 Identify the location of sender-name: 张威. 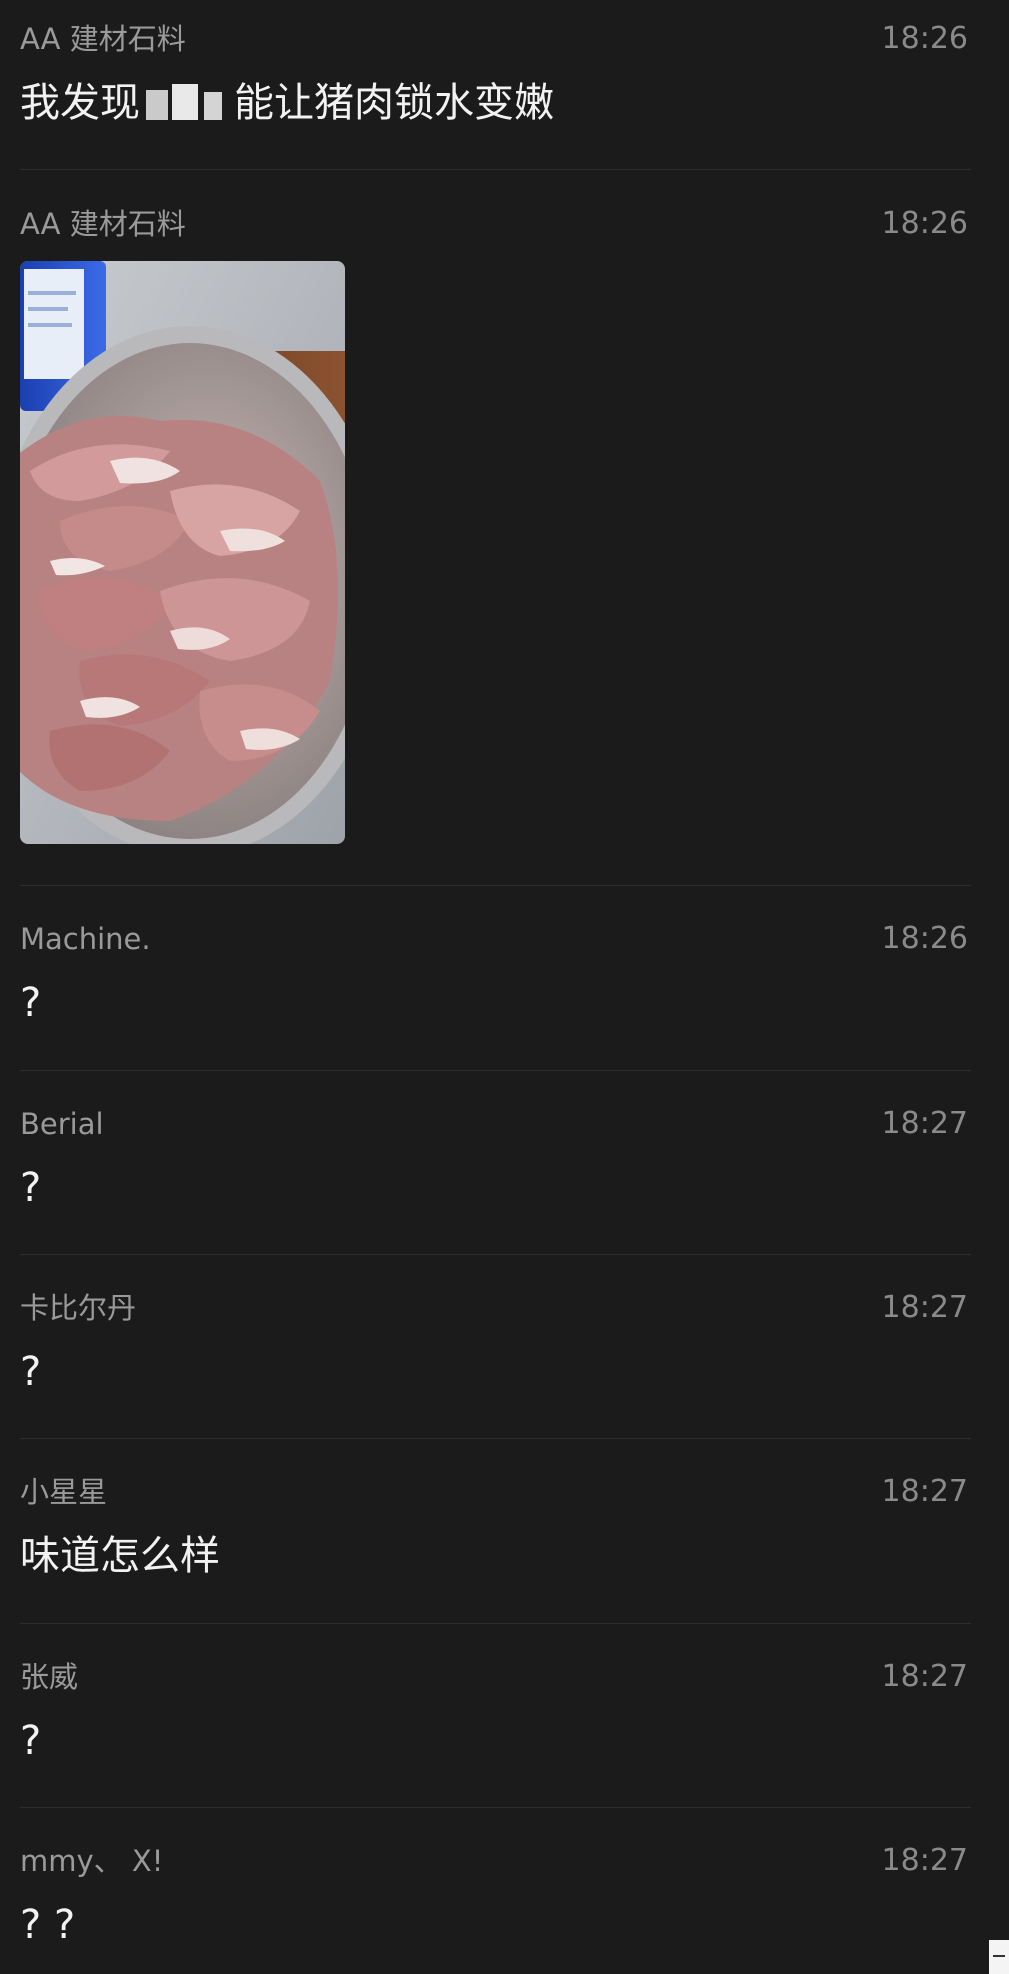
(49, 1677).